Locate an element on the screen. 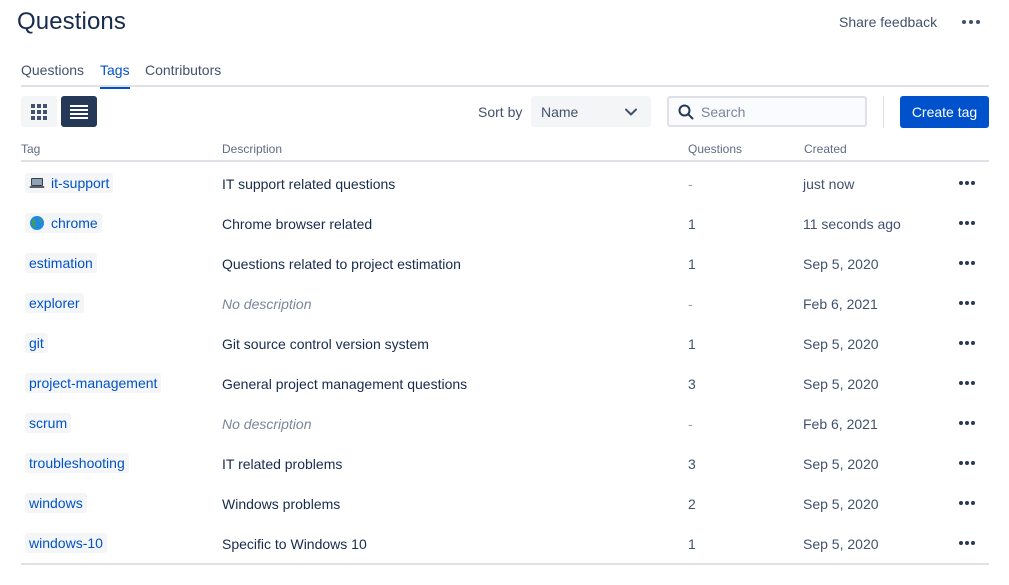 The height and width of the screenshot is (585, 1009). tag-chip: it-support is located at coordinates (69, 183).